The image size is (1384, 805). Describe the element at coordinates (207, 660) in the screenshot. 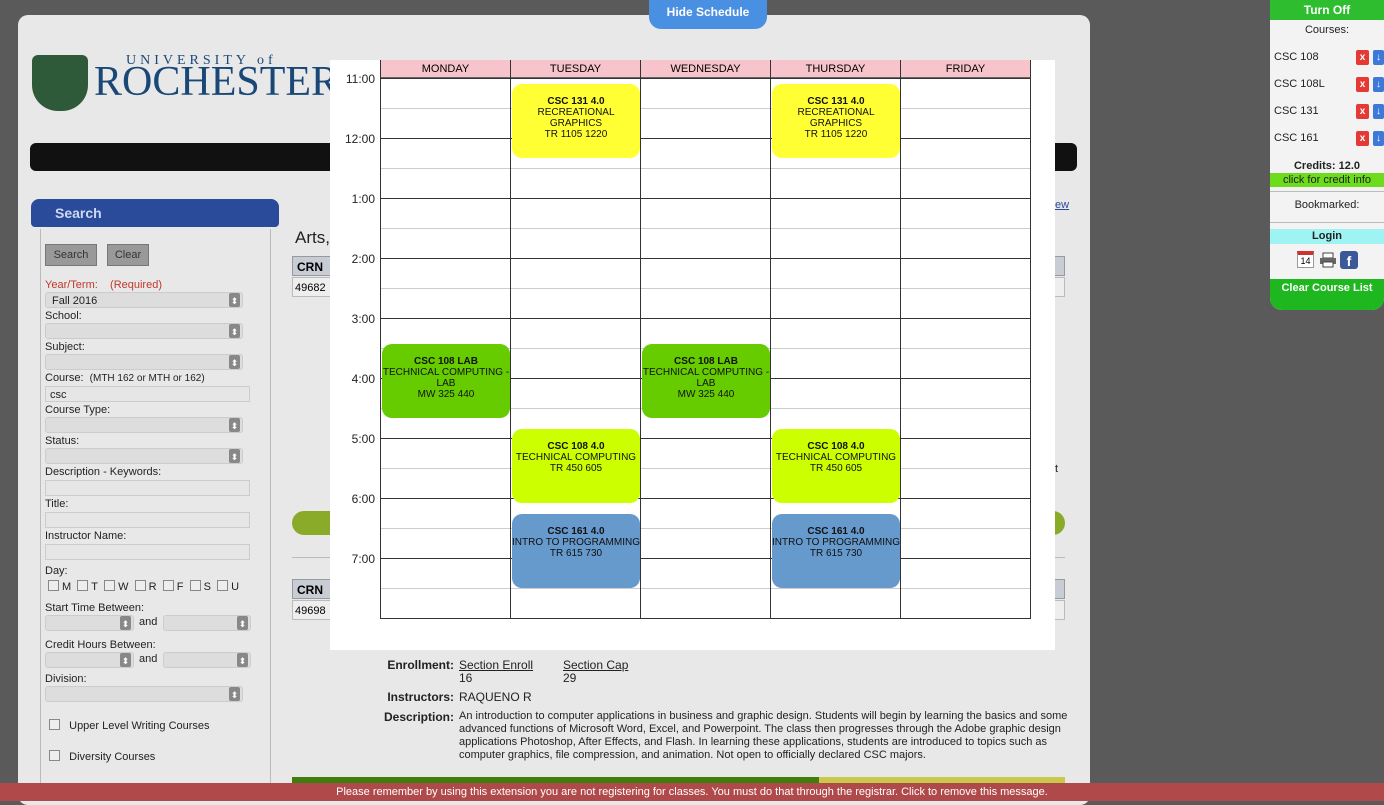

I see `credit-to-select` at that location.